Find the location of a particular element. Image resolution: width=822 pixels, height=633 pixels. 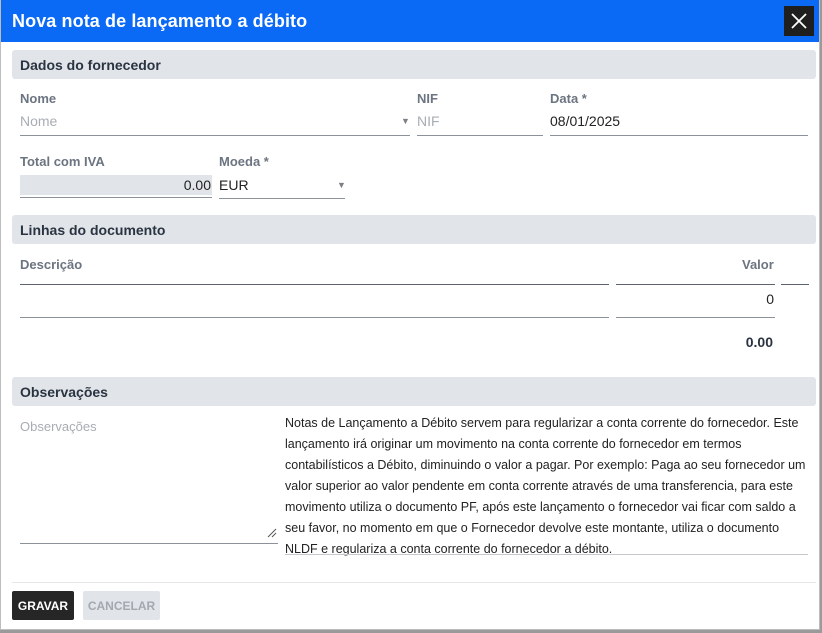

date-value: 08/01/2025 is located at coordinates (585, 121).